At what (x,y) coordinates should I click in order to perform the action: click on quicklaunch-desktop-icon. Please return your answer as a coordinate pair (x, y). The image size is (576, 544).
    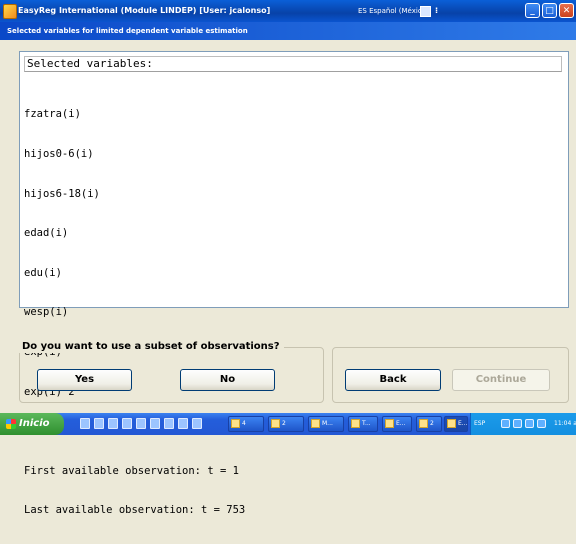
    Looking at the image, I should click on (85, 423).